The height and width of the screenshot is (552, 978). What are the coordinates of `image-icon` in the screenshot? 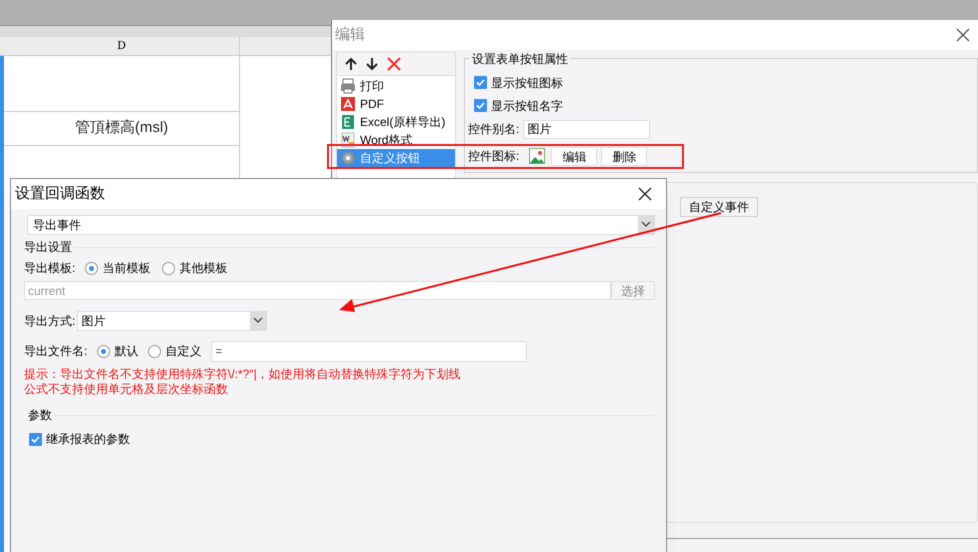 It's located at (537, 156).